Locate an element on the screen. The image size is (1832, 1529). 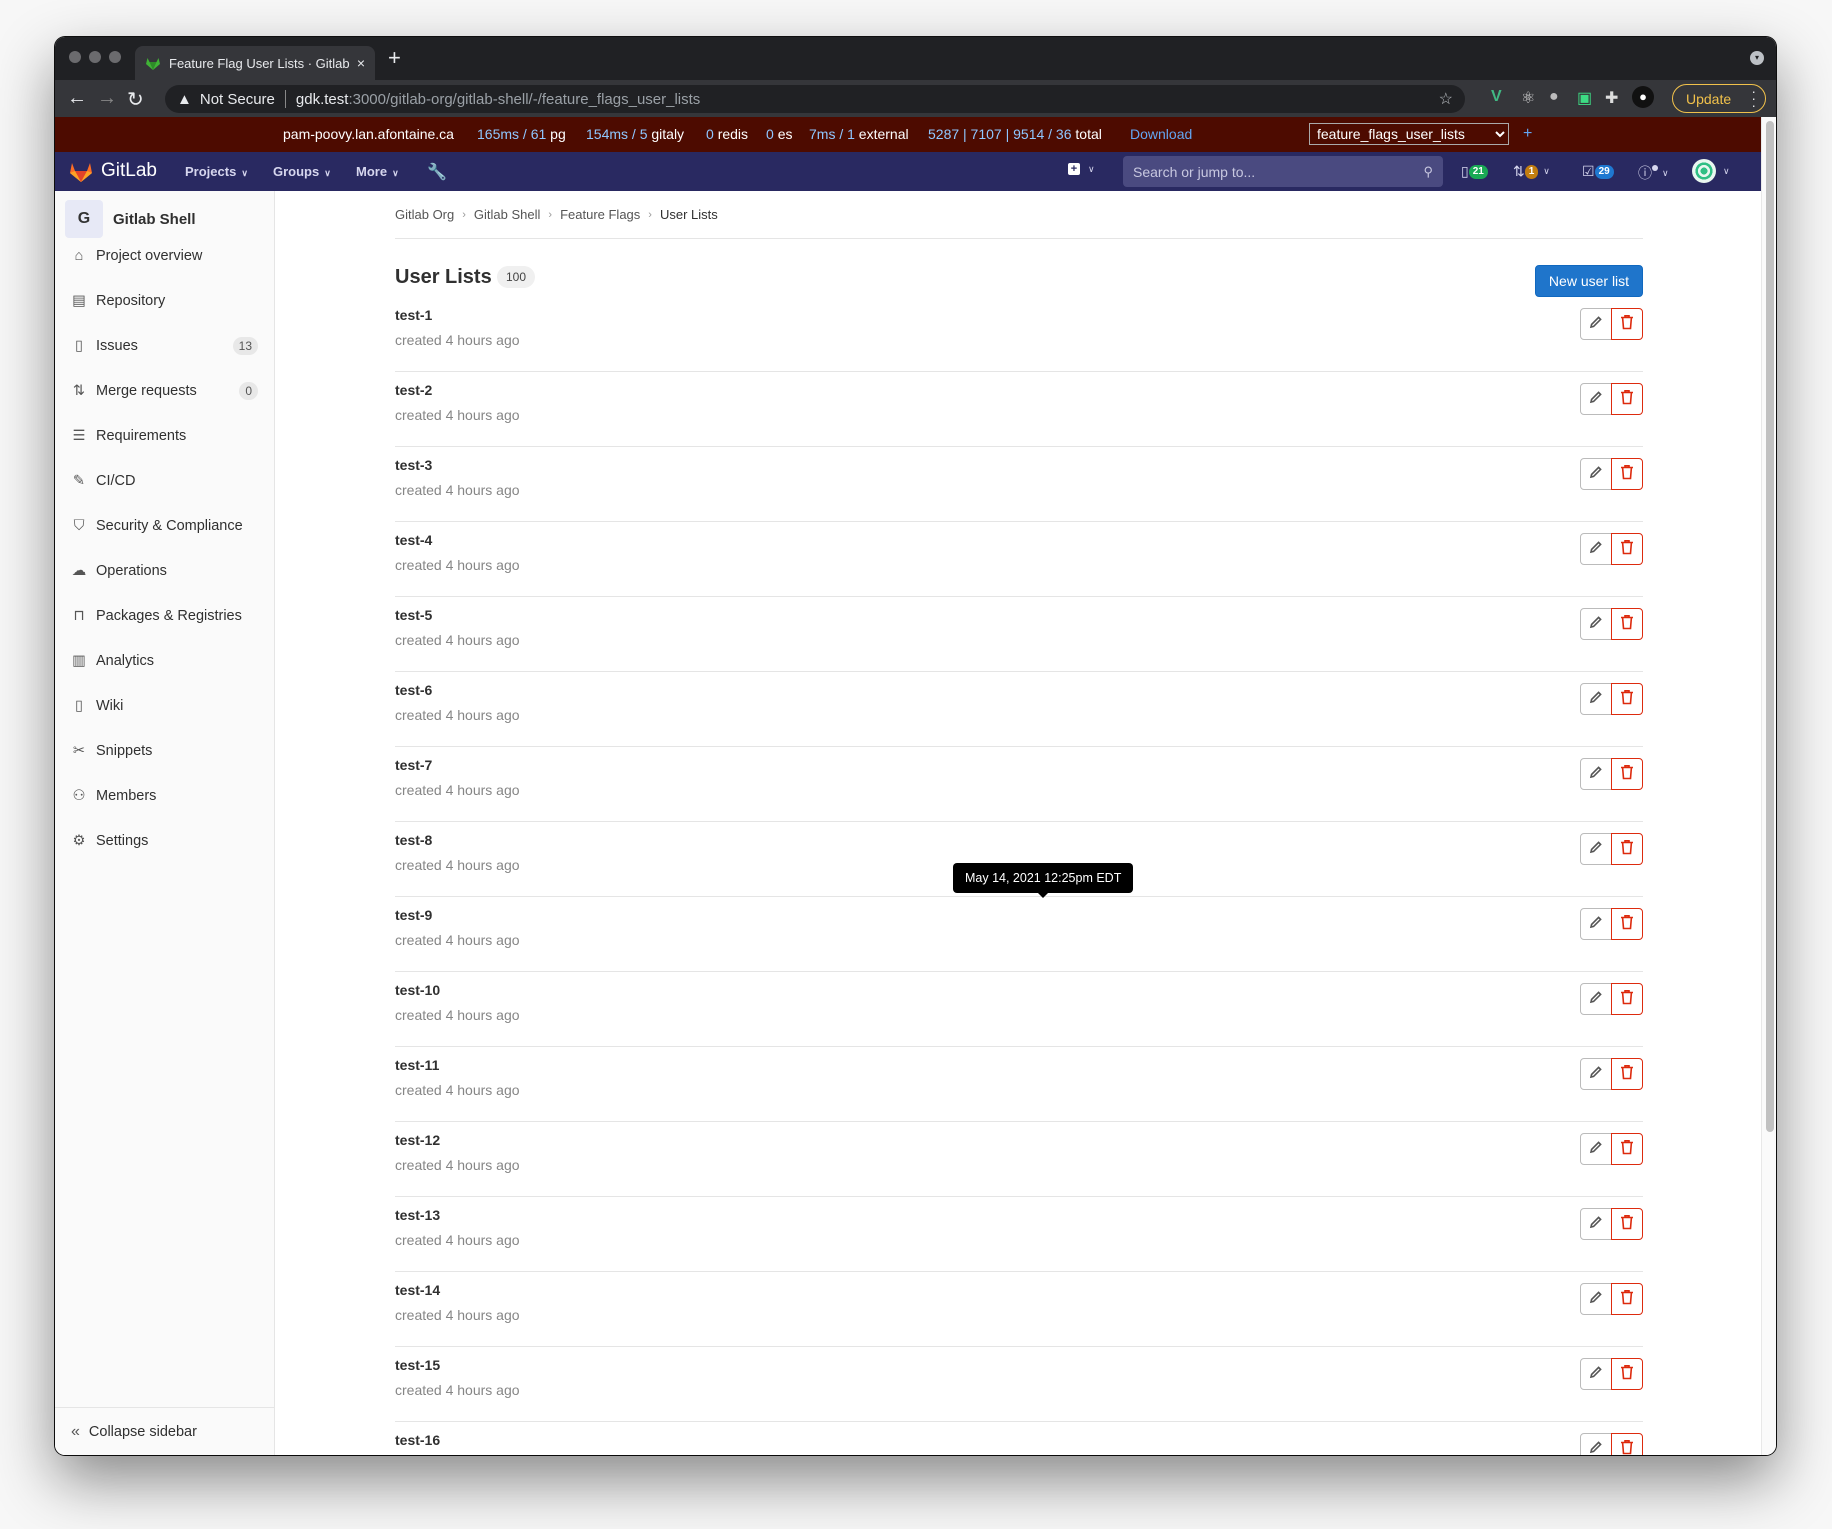
scrollbar-thumb is located at coordinates (1770, 626).